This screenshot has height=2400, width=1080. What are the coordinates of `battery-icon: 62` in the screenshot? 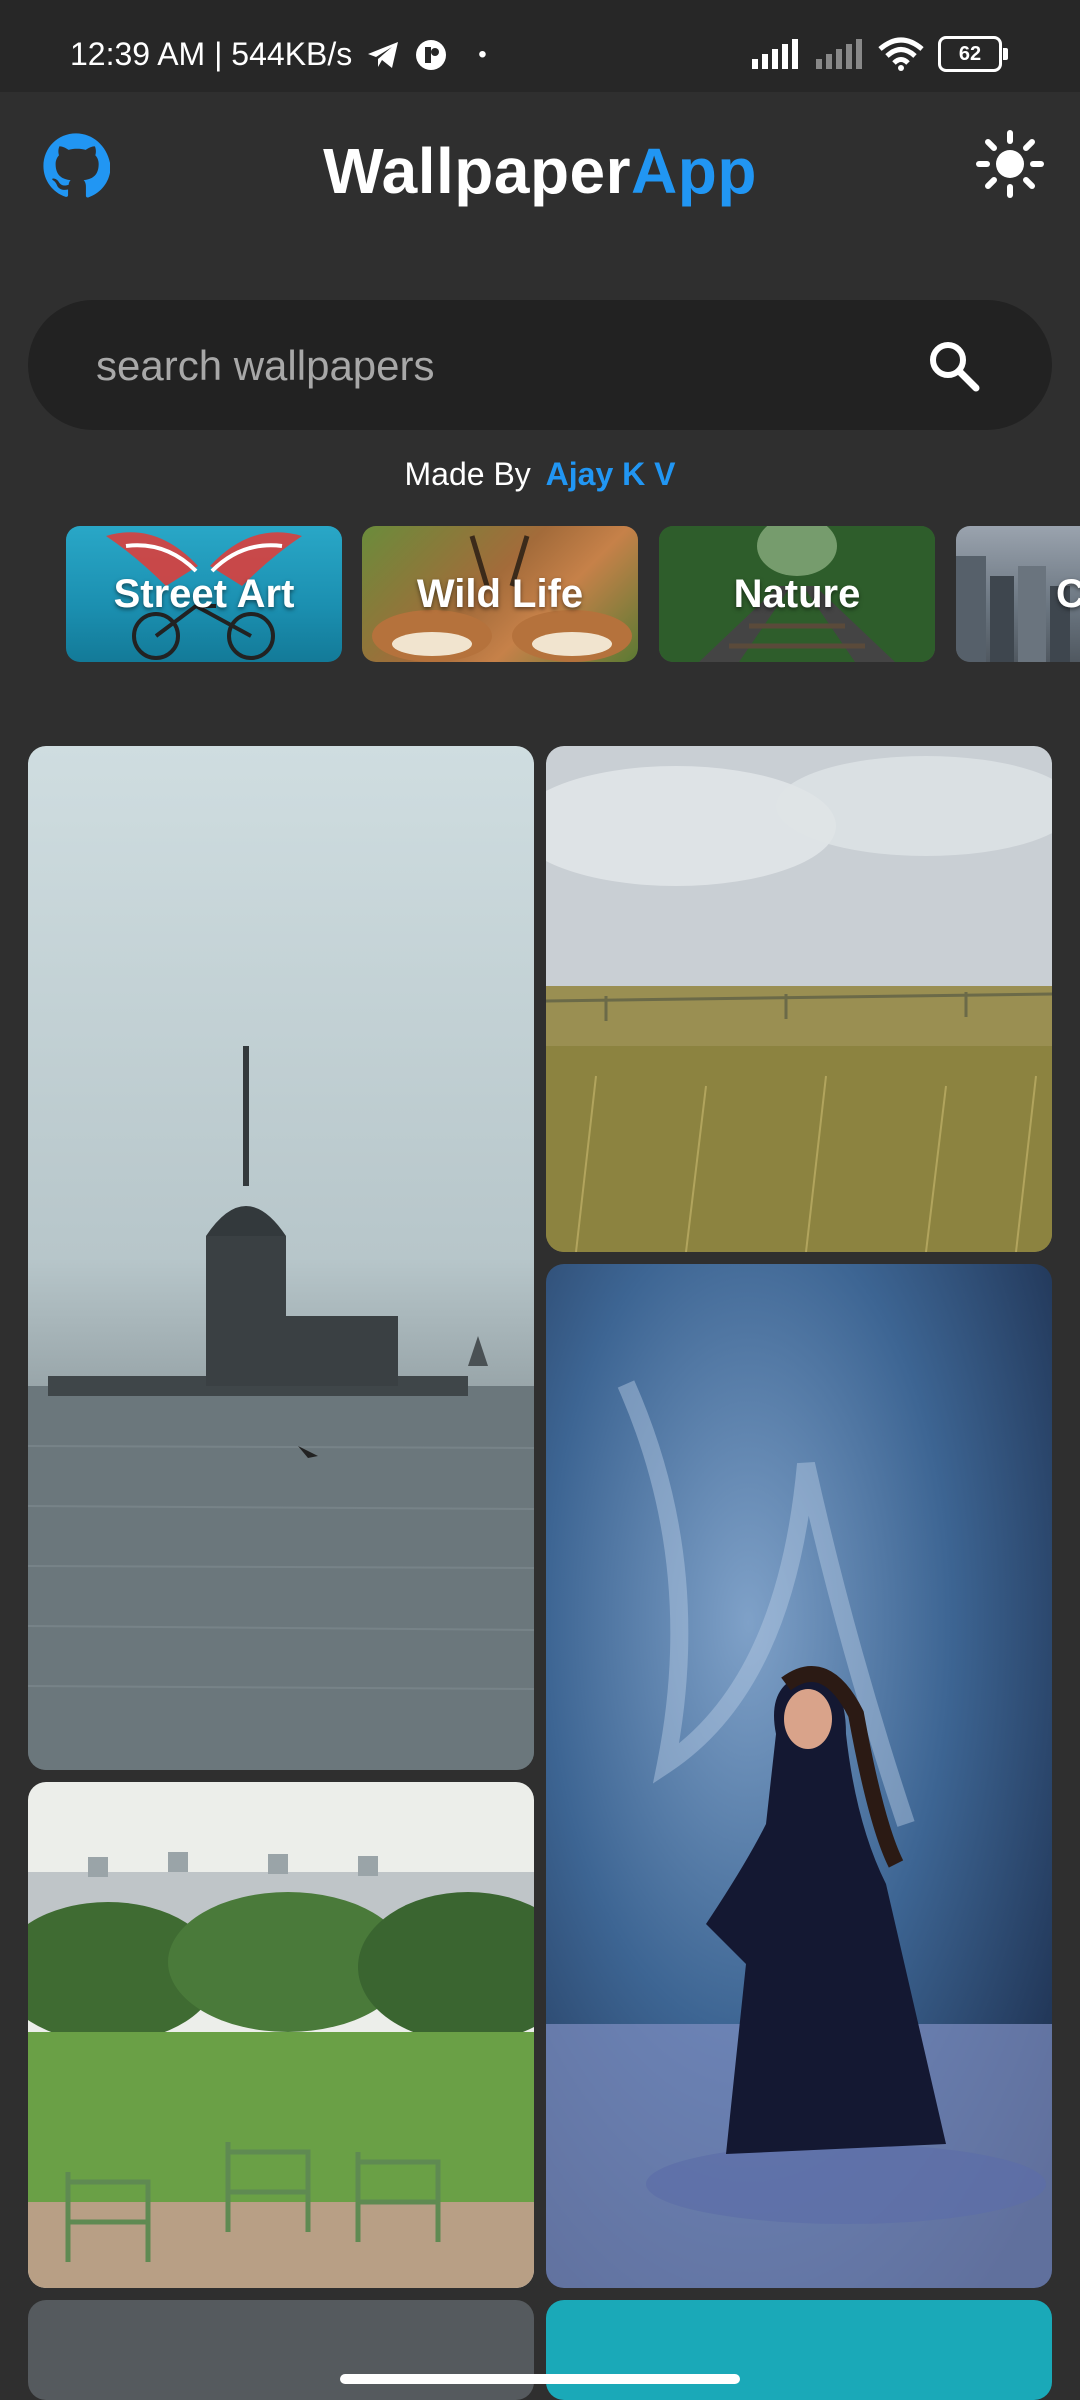 It's located at (973, 54).